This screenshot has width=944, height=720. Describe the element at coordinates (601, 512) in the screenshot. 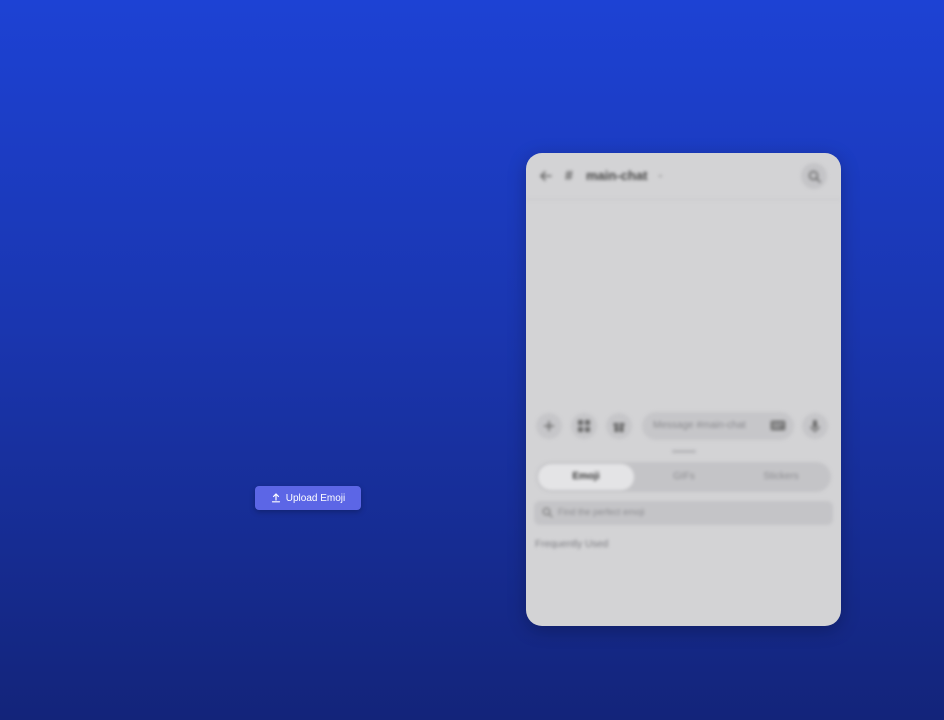

I see `emoji-search-placeholder: Find the perfect emoji` at that location.